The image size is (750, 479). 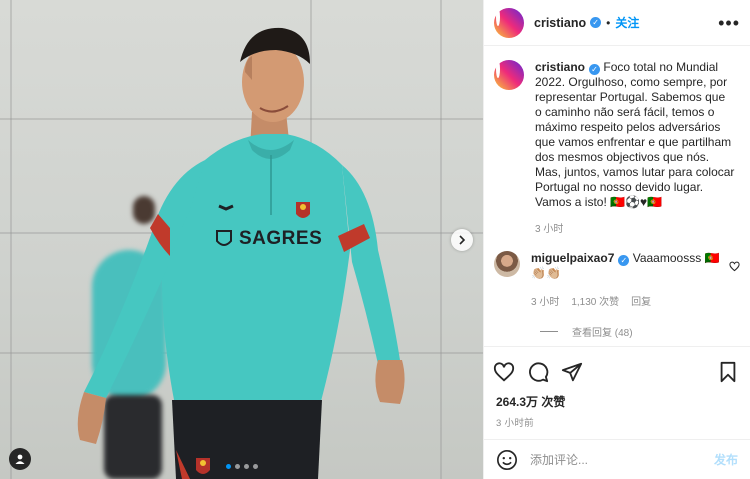 I want to click on add-comment-bar: 发布, so click(x=617, y=459).